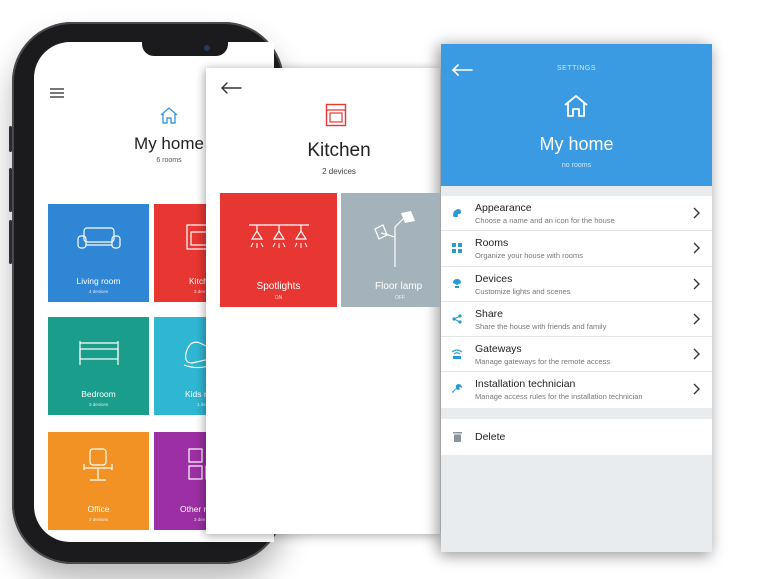 The image size is (763, 579). What do you see at coordinates (207, 48) in the screenshot?
I see `front-camera` at bounding box center [207, 48].